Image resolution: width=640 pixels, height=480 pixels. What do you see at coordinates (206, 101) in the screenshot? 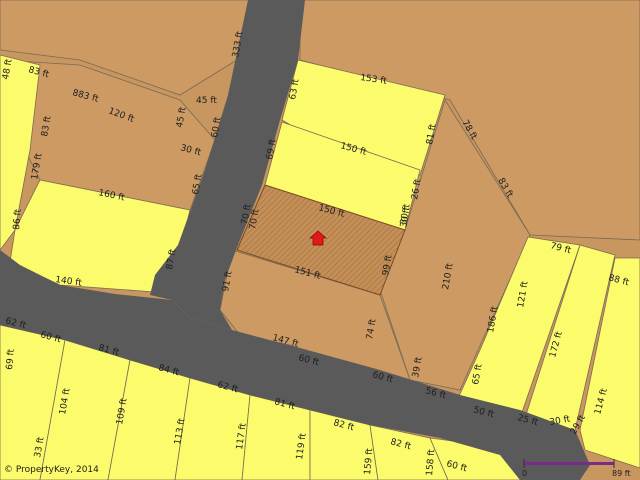
I see `dim-label: 45 ft` at bounding box center [206, 101].